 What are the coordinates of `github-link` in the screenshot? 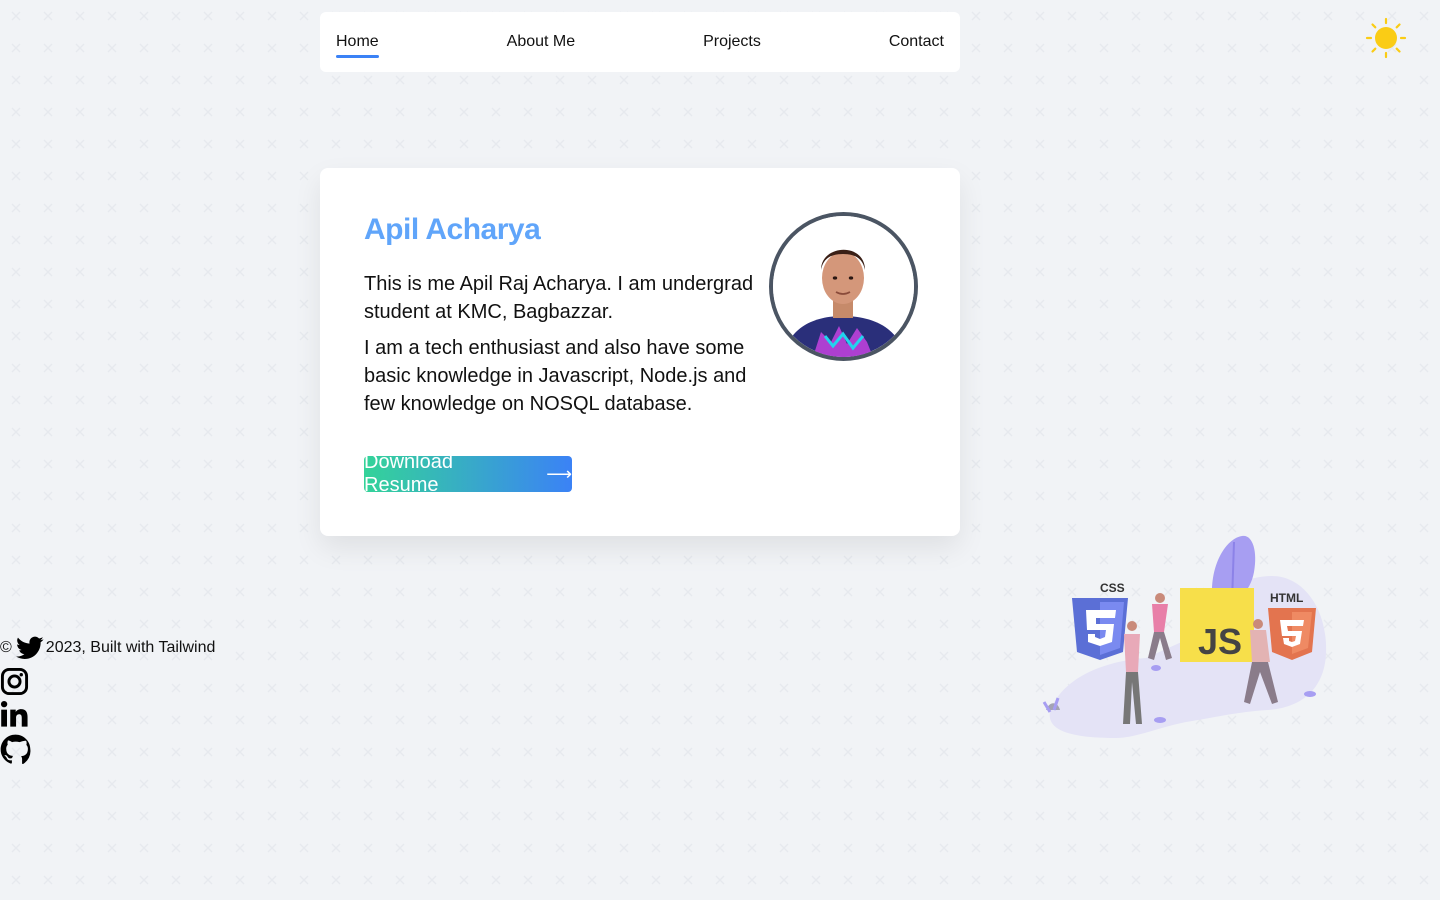 It's located at (15, 752).